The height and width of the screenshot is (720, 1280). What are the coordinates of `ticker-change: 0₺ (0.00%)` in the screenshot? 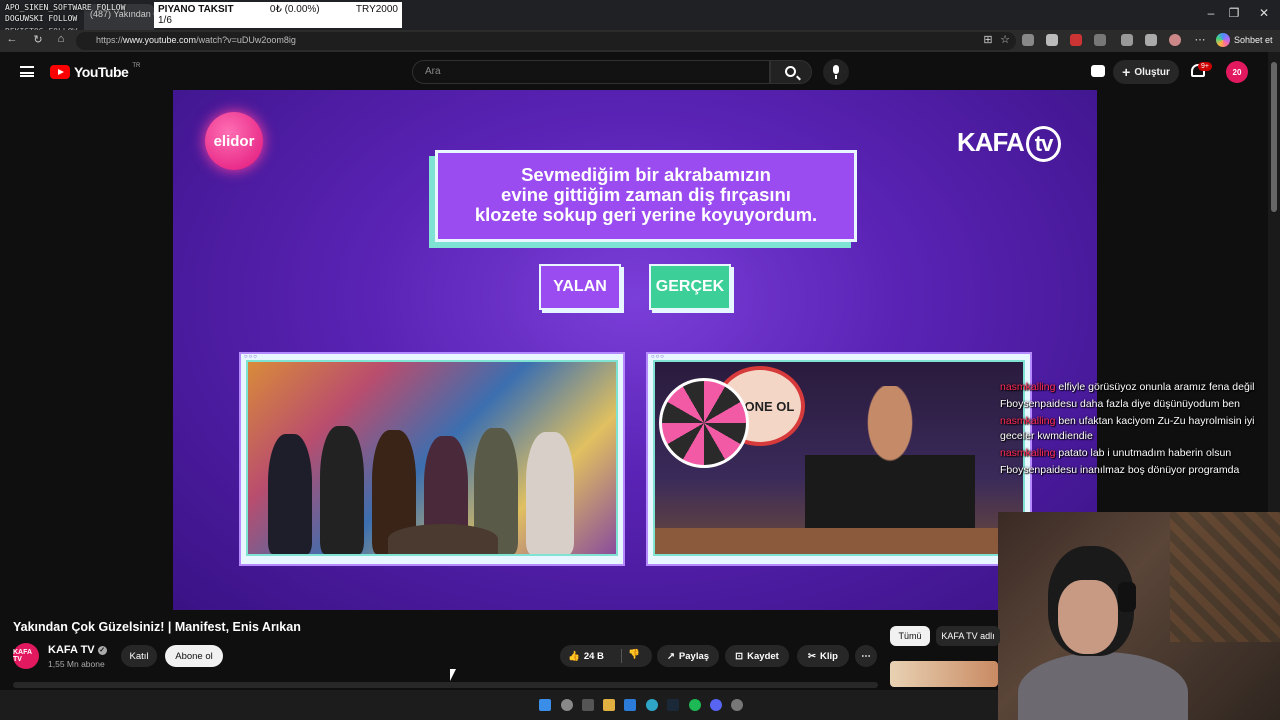 It's located at (294, 9).